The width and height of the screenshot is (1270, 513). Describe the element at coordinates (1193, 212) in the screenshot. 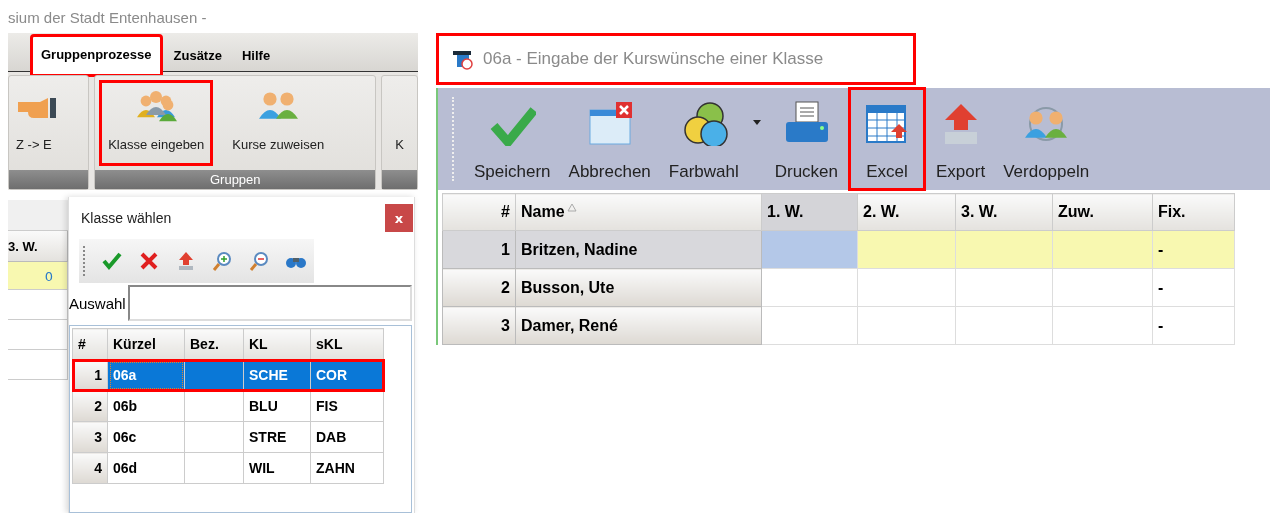

I see `column-header: Fix.` at that location.